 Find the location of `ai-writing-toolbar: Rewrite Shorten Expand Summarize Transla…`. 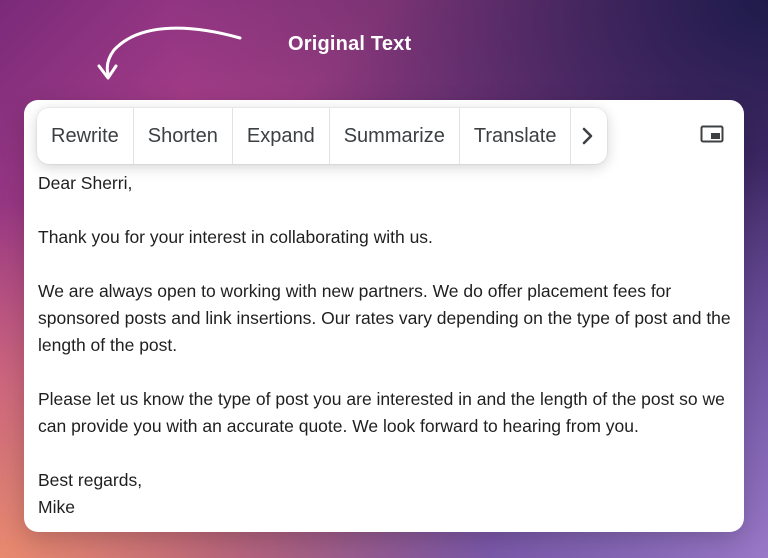

ai-writing-toolbar: Rewrite Shorten Expand Summarize Transla… is located at coordinates (322, 136).